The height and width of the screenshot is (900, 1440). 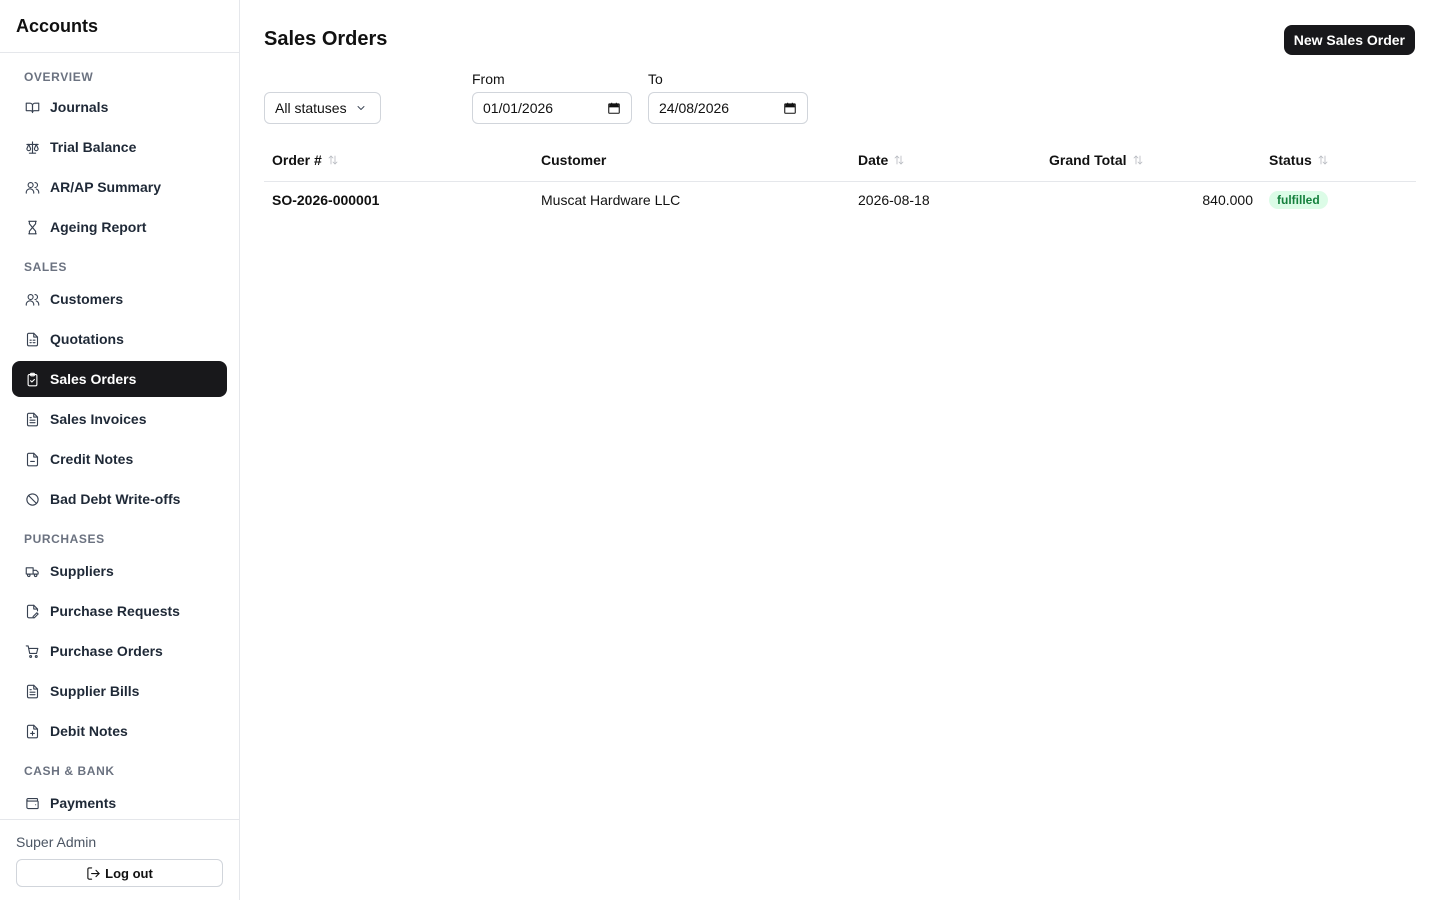 What do you see at coordinates (1338, 161) in the screenshot?
I see `column-header-status: Status` at bounding box center [1338, 161].